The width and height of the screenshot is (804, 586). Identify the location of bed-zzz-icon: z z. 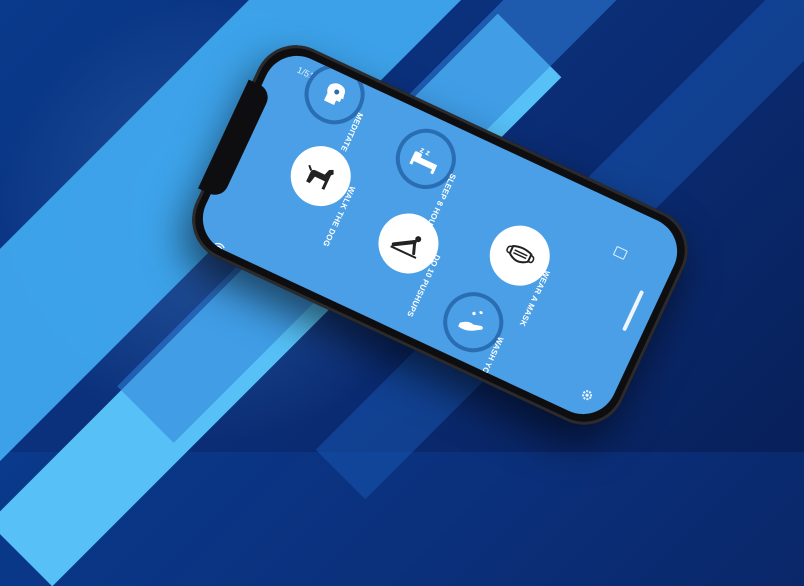
(423, 160).